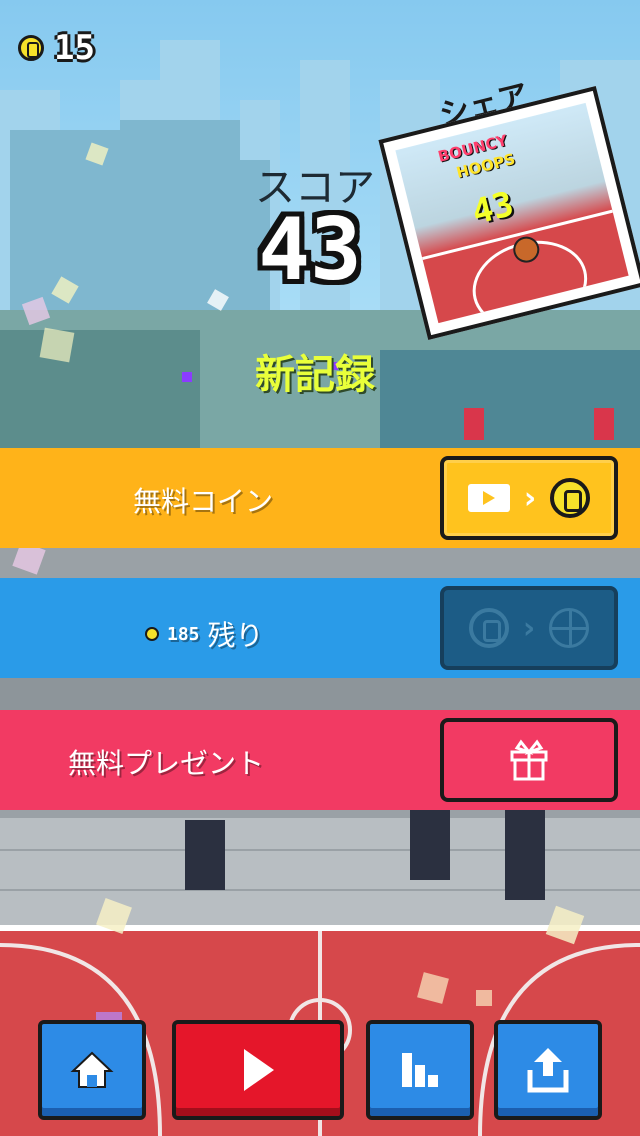 This screenshot has height=1136, width=640. I want to click on leaderboard-button, so click(420, 1070).